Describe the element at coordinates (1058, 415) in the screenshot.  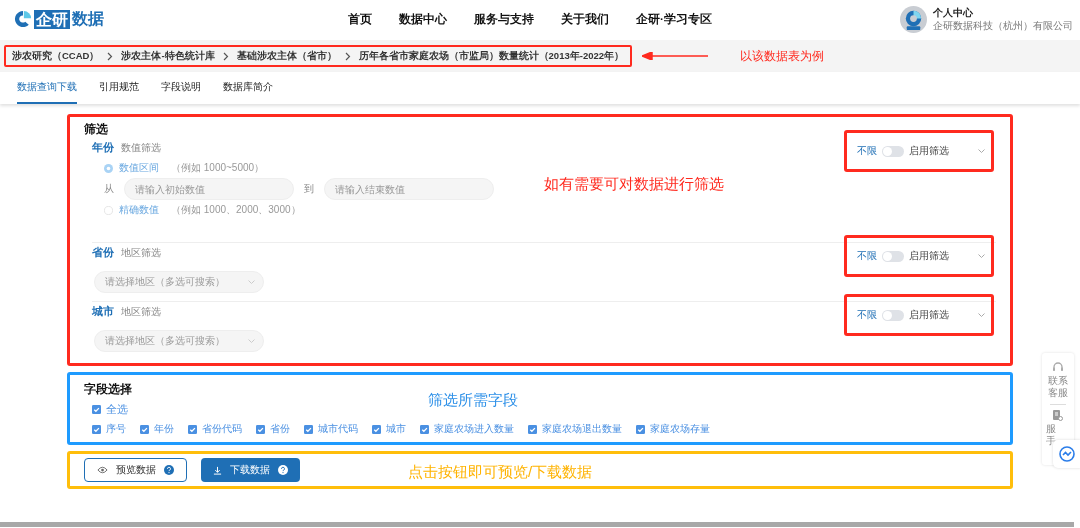
I see `document-icon` at that location.